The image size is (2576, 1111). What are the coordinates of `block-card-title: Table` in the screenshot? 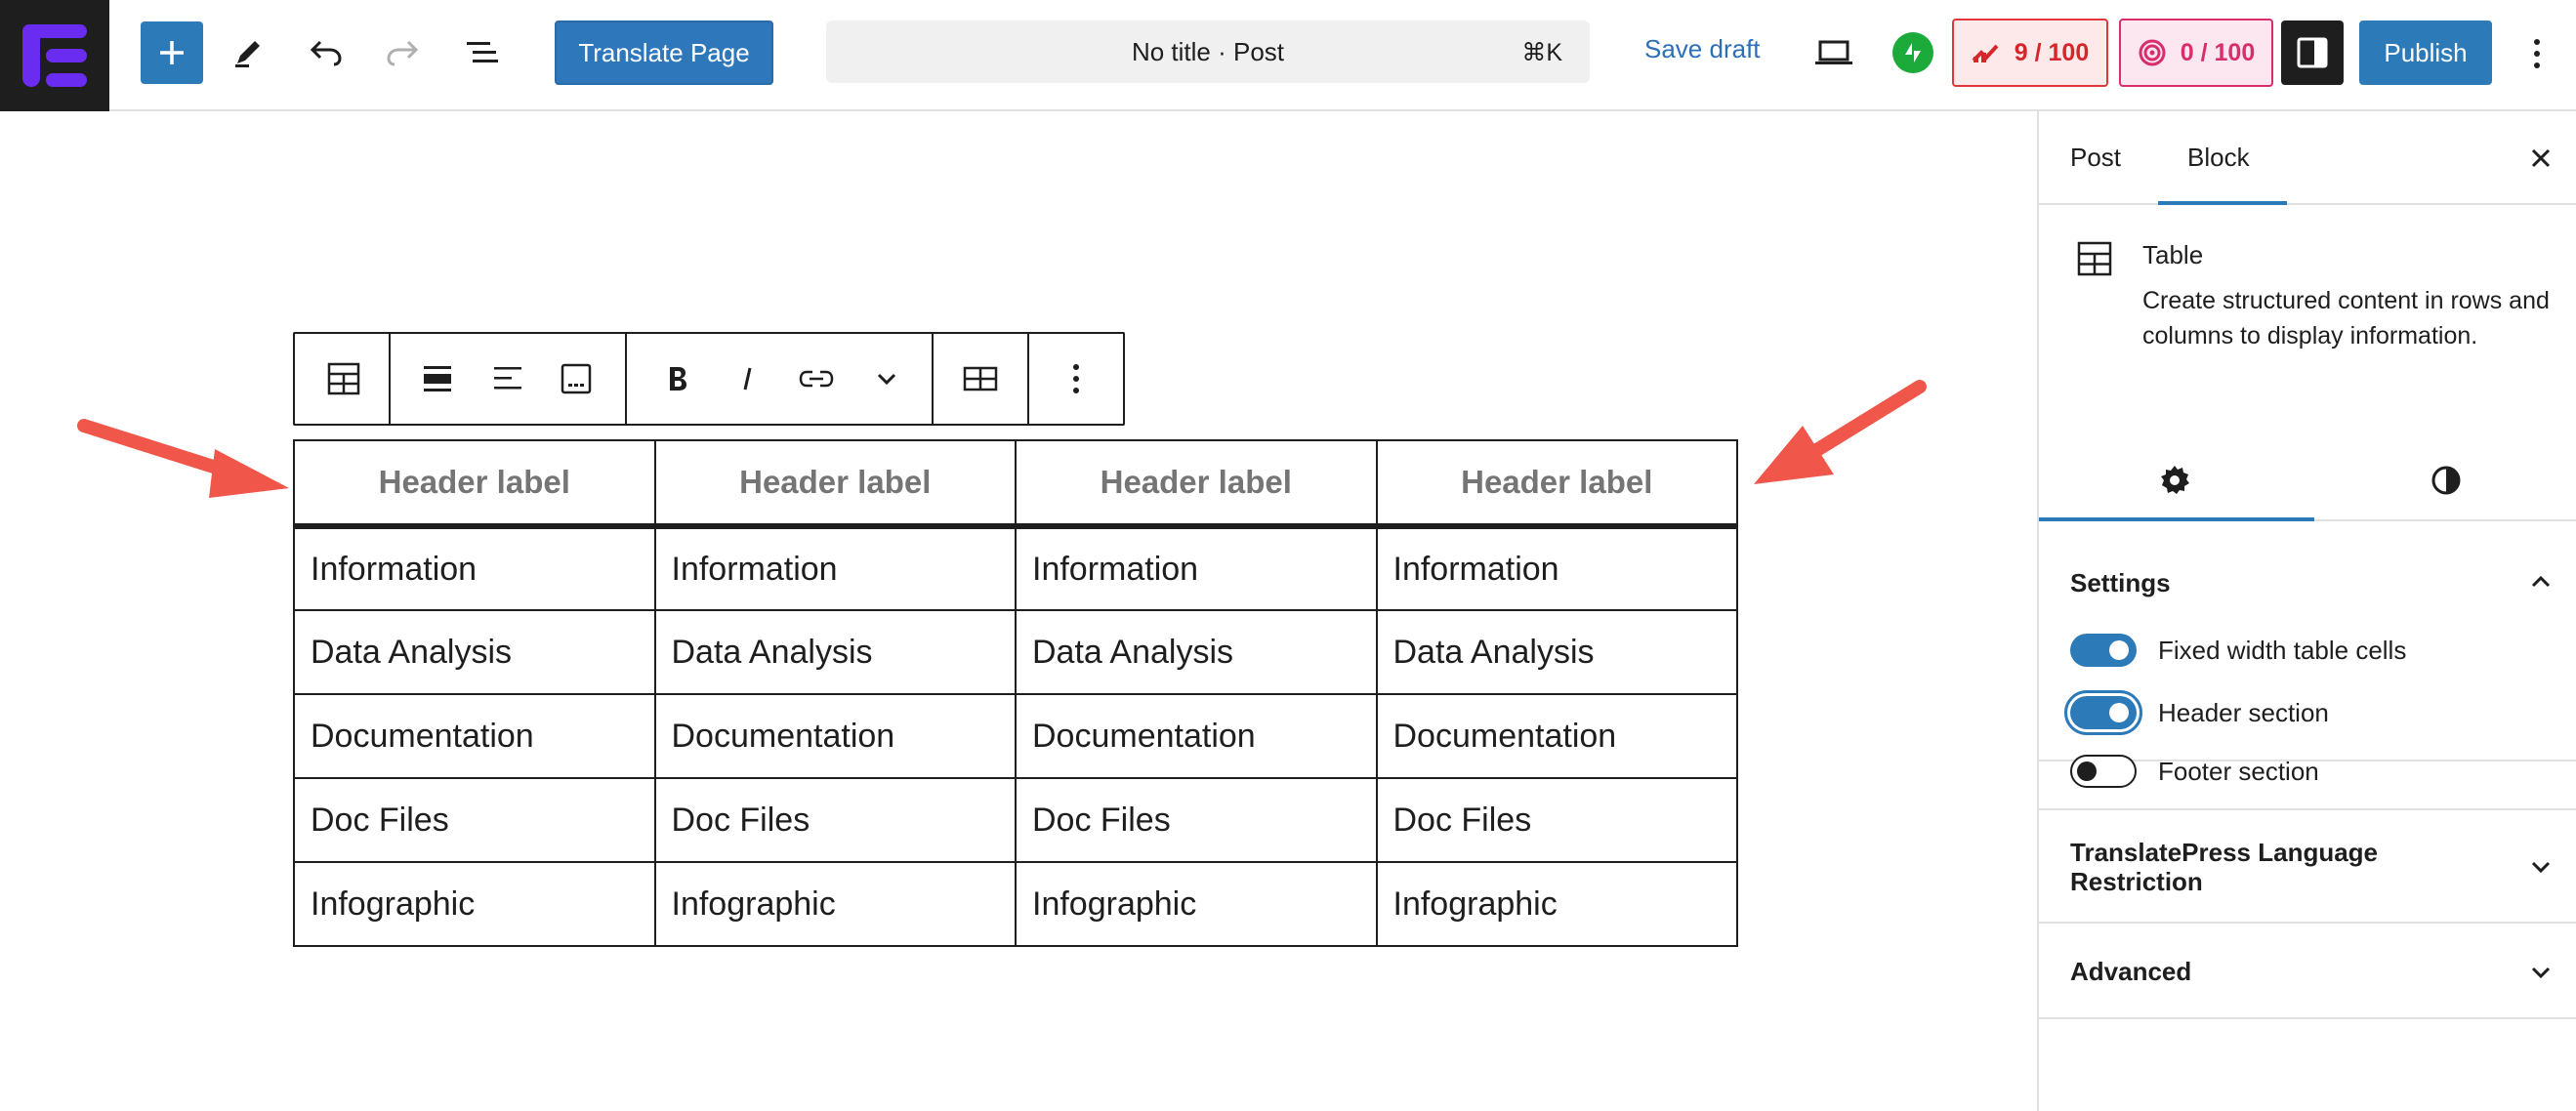 It's located at (2173, 255).